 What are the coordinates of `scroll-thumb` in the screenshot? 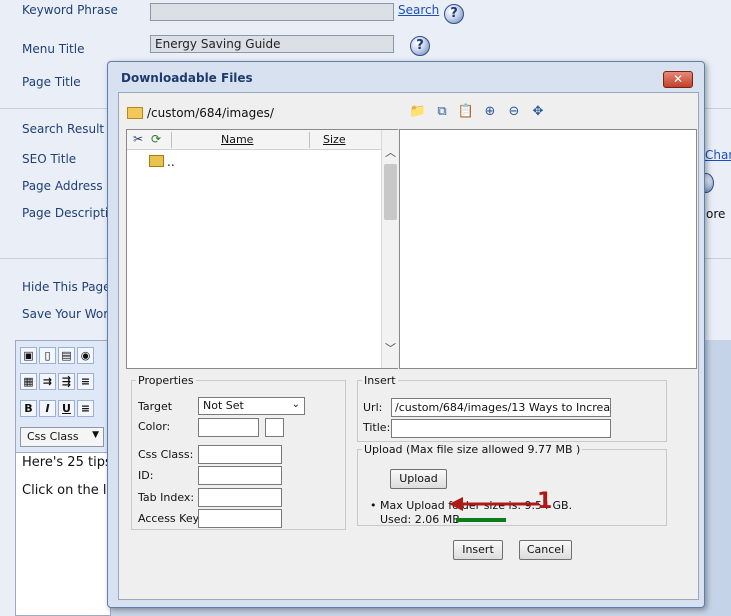 It's located at (390, 192).